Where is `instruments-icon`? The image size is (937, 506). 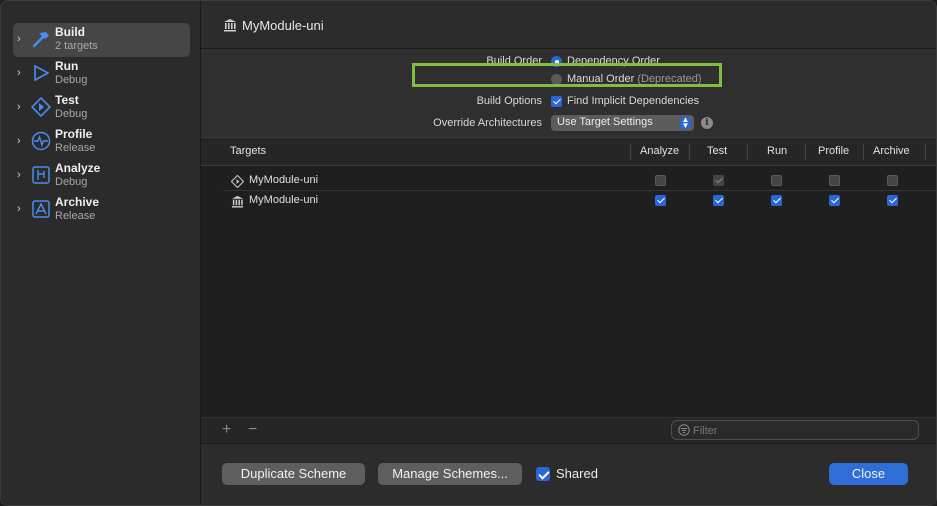 instruments-icon is located at coordinates (41, 141).